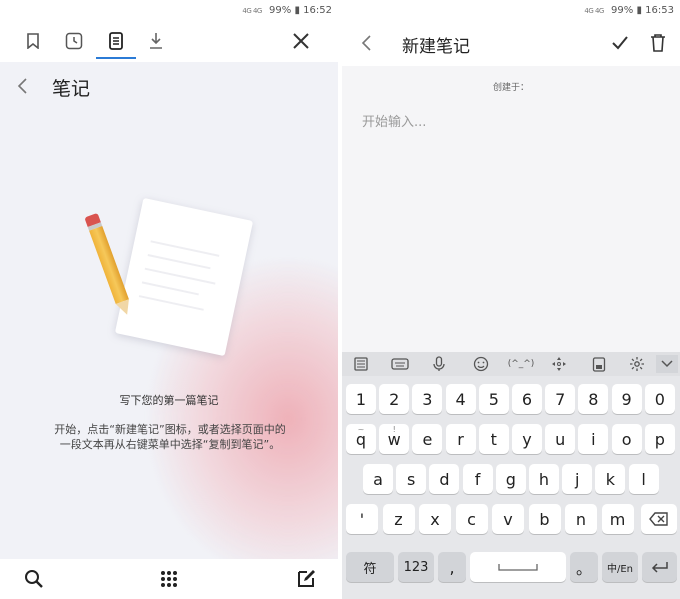 The image size is (680, 599). Describe the element at coordinates (411, 479) in the screenshot. I see `key-s: s` at that location.